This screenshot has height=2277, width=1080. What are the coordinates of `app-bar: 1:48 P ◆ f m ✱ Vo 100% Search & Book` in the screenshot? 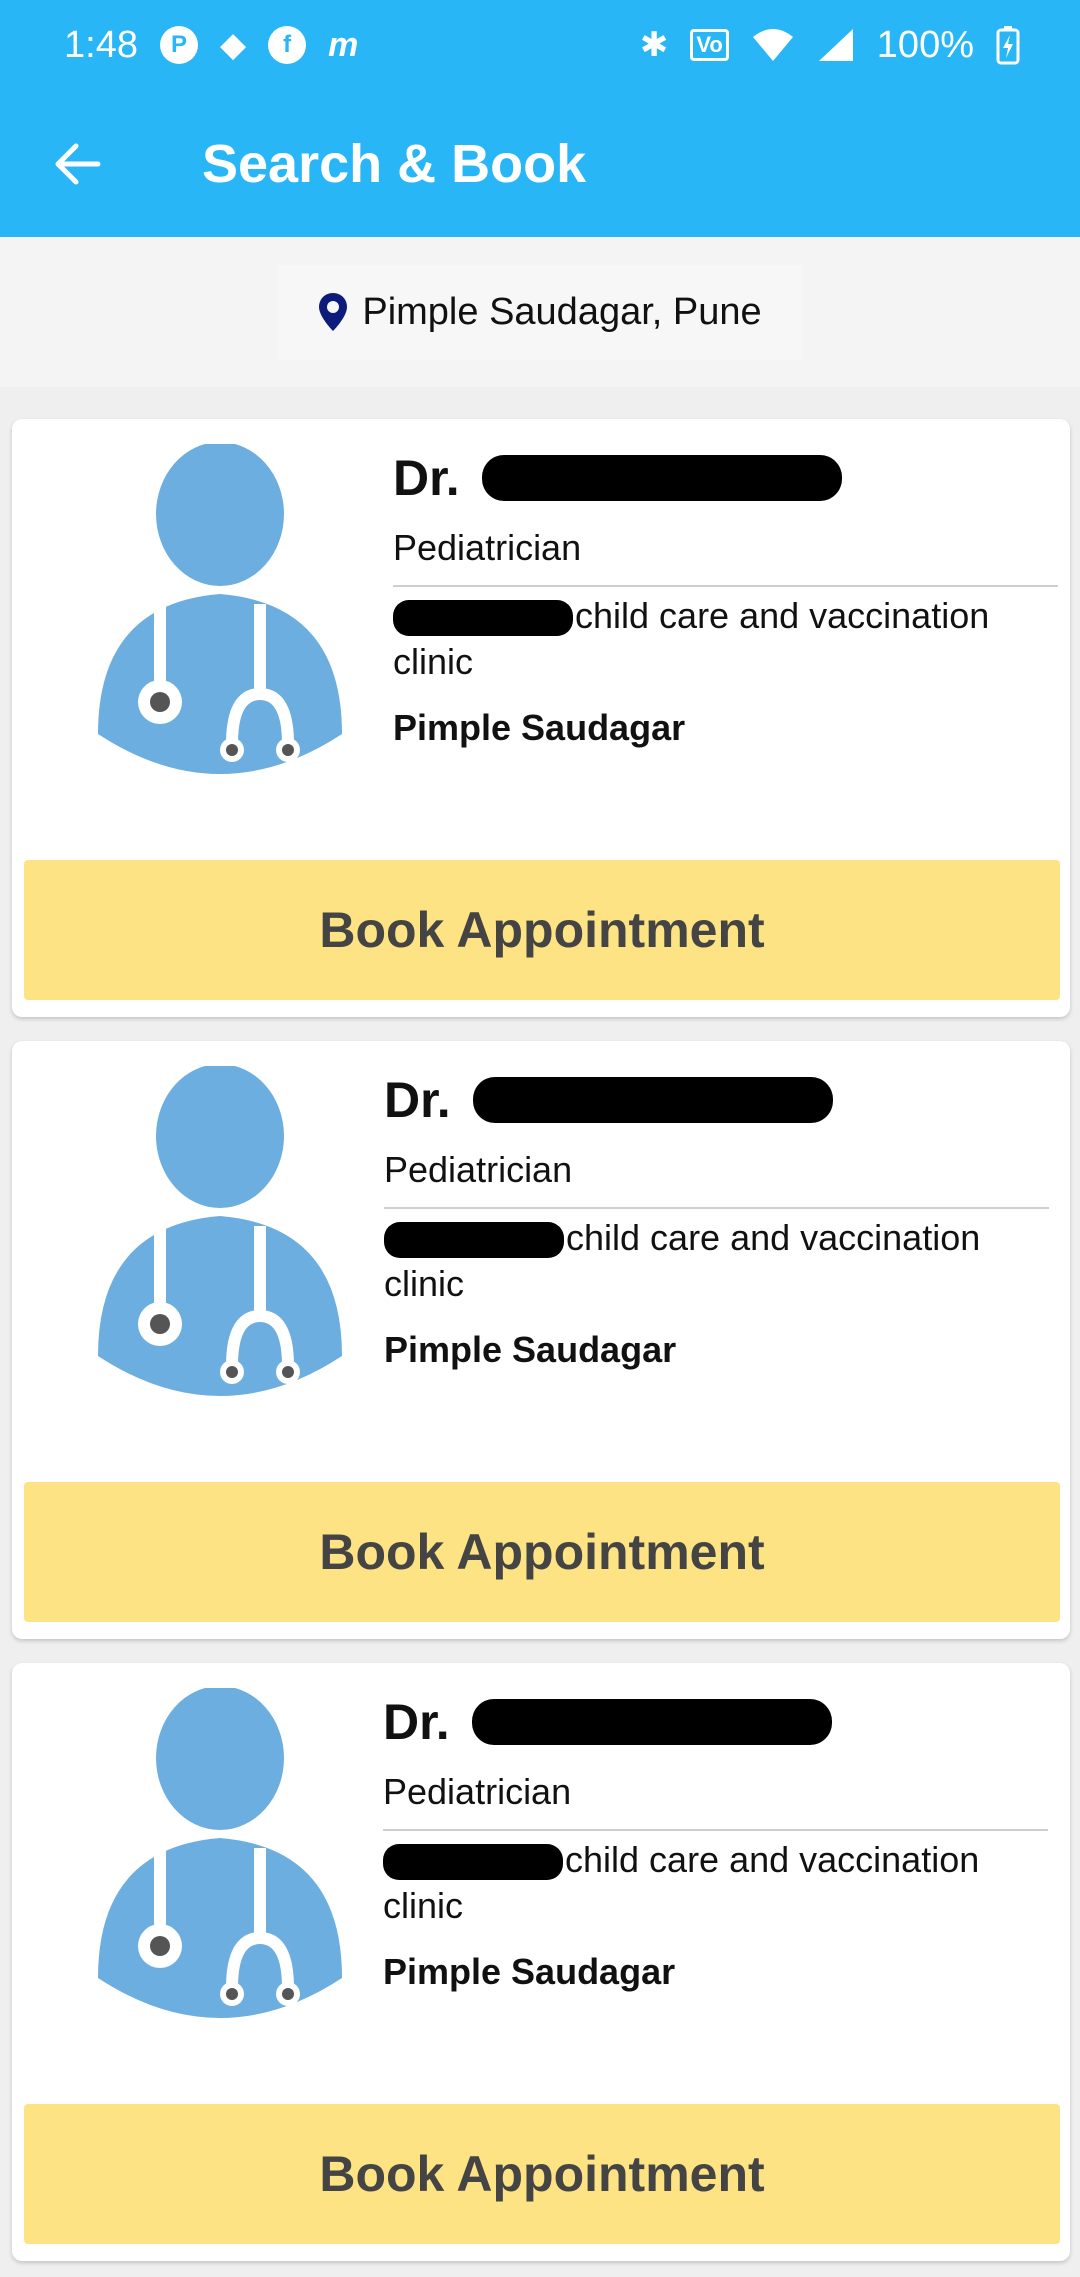 It's located at (540, 118).